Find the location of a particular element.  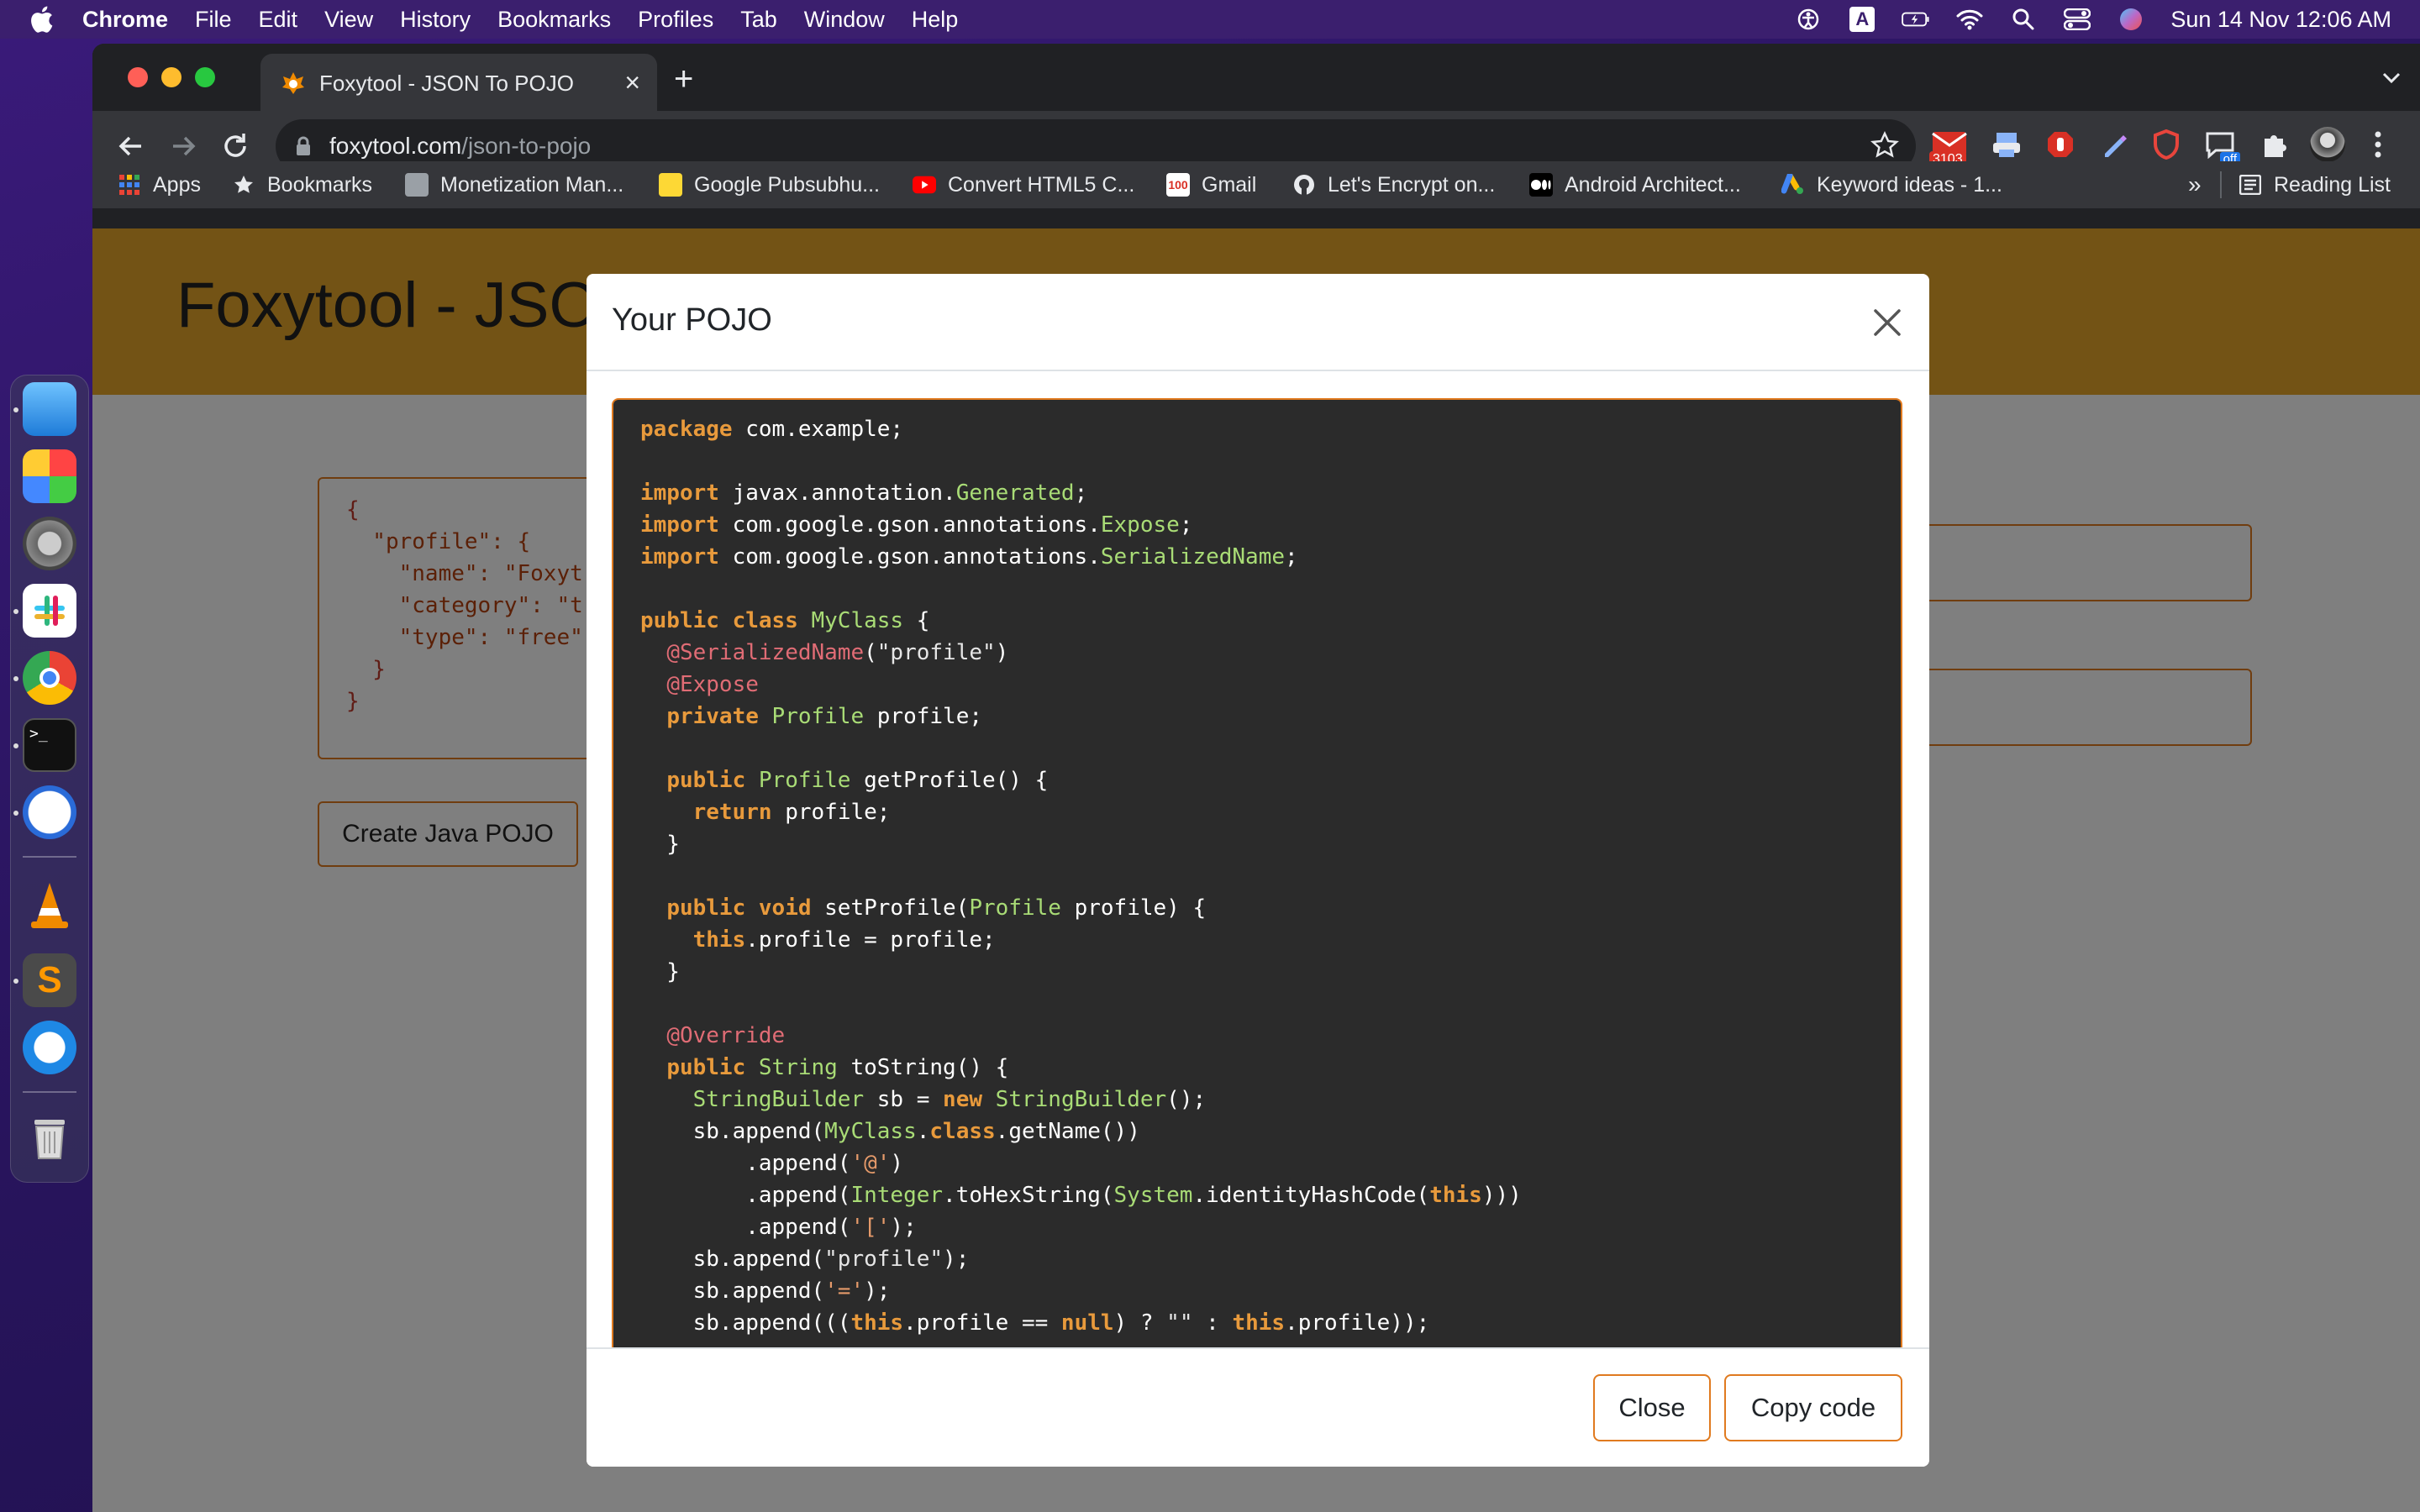

url-domain: foxytool.com is located at coordinates (396, 146).